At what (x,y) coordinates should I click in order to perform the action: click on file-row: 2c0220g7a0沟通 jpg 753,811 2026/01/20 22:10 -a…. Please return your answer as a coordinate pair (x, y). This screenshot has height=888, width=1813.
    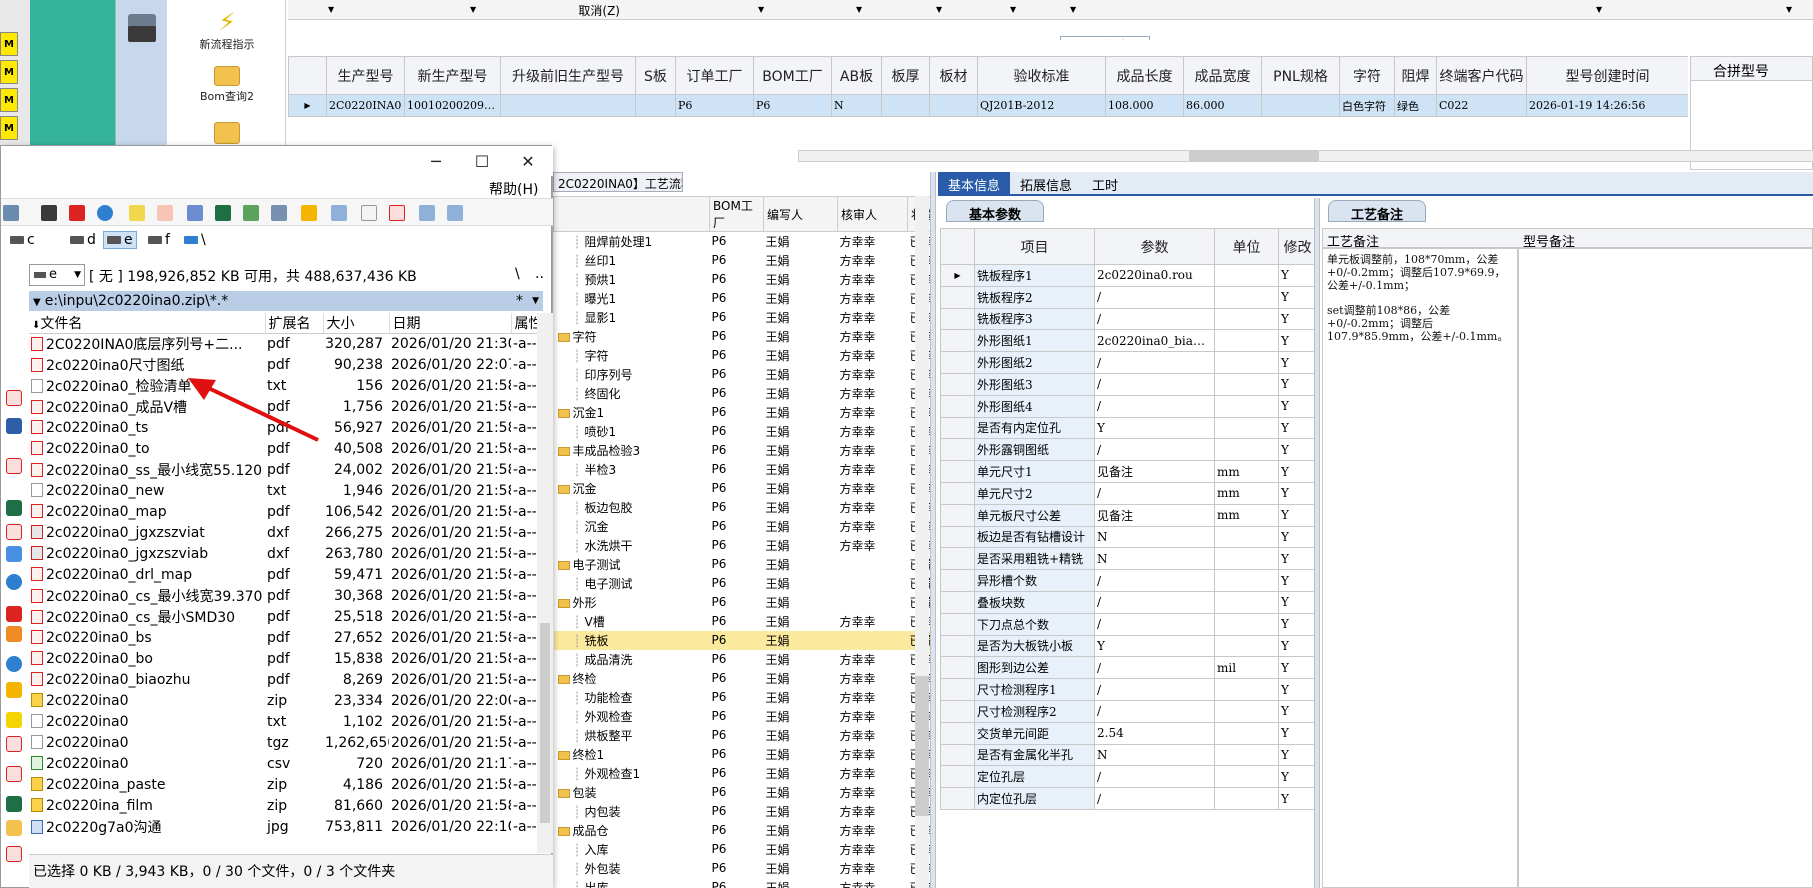
    Looking at the image, I should click on (283, 827).